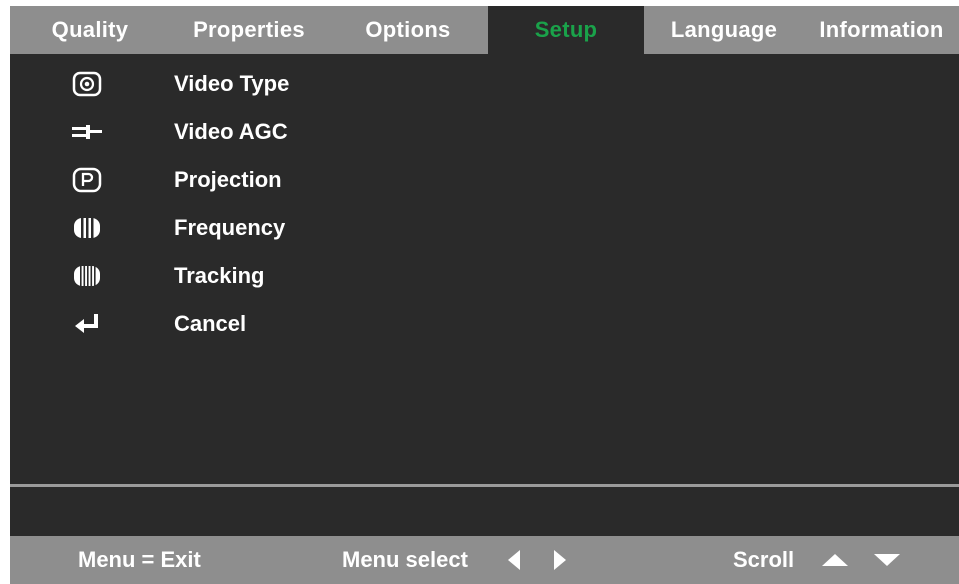 The image size is (959, 584). What do you see at coordinates (87, 276) in the screenshot?
I see `tracking-icon` at bounding box center [87, 276].